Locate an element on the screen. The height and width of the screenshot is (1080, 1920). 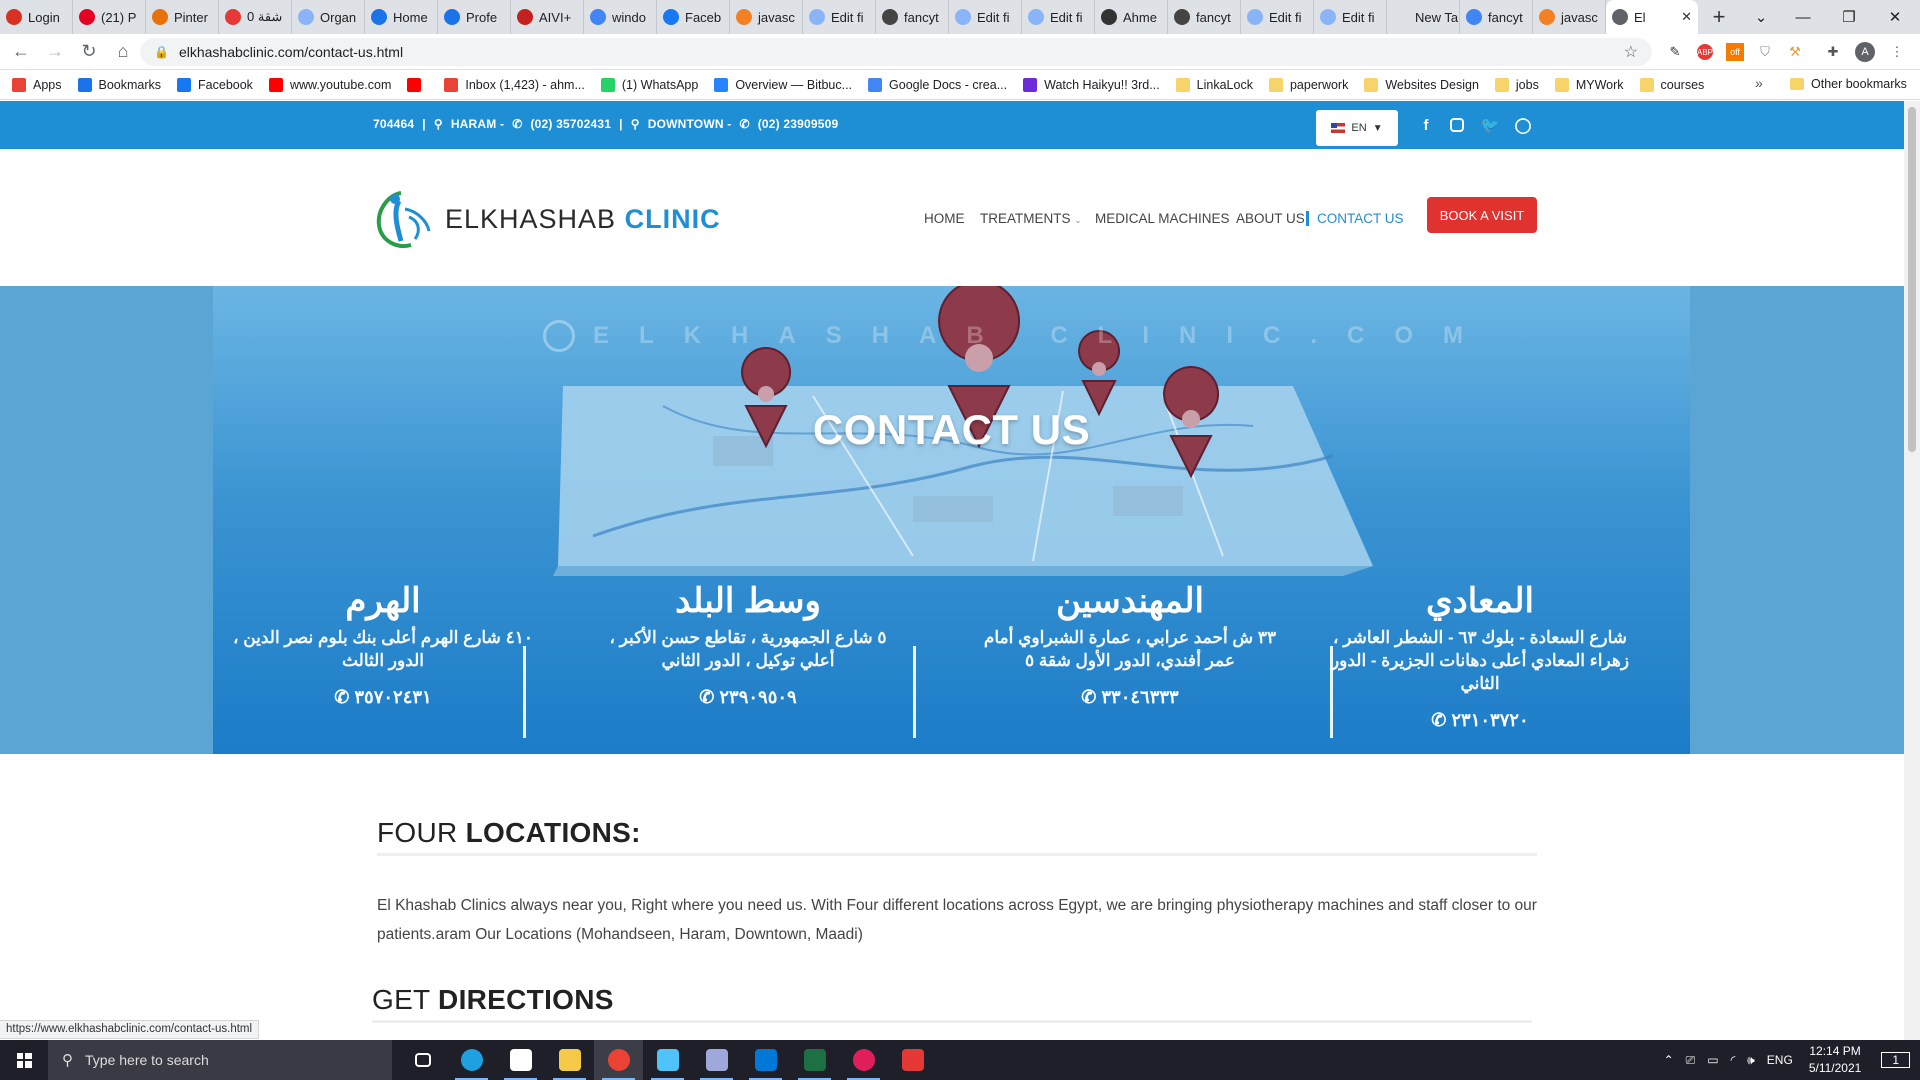
page-scrollbar is located at coordinates (1912, 570).